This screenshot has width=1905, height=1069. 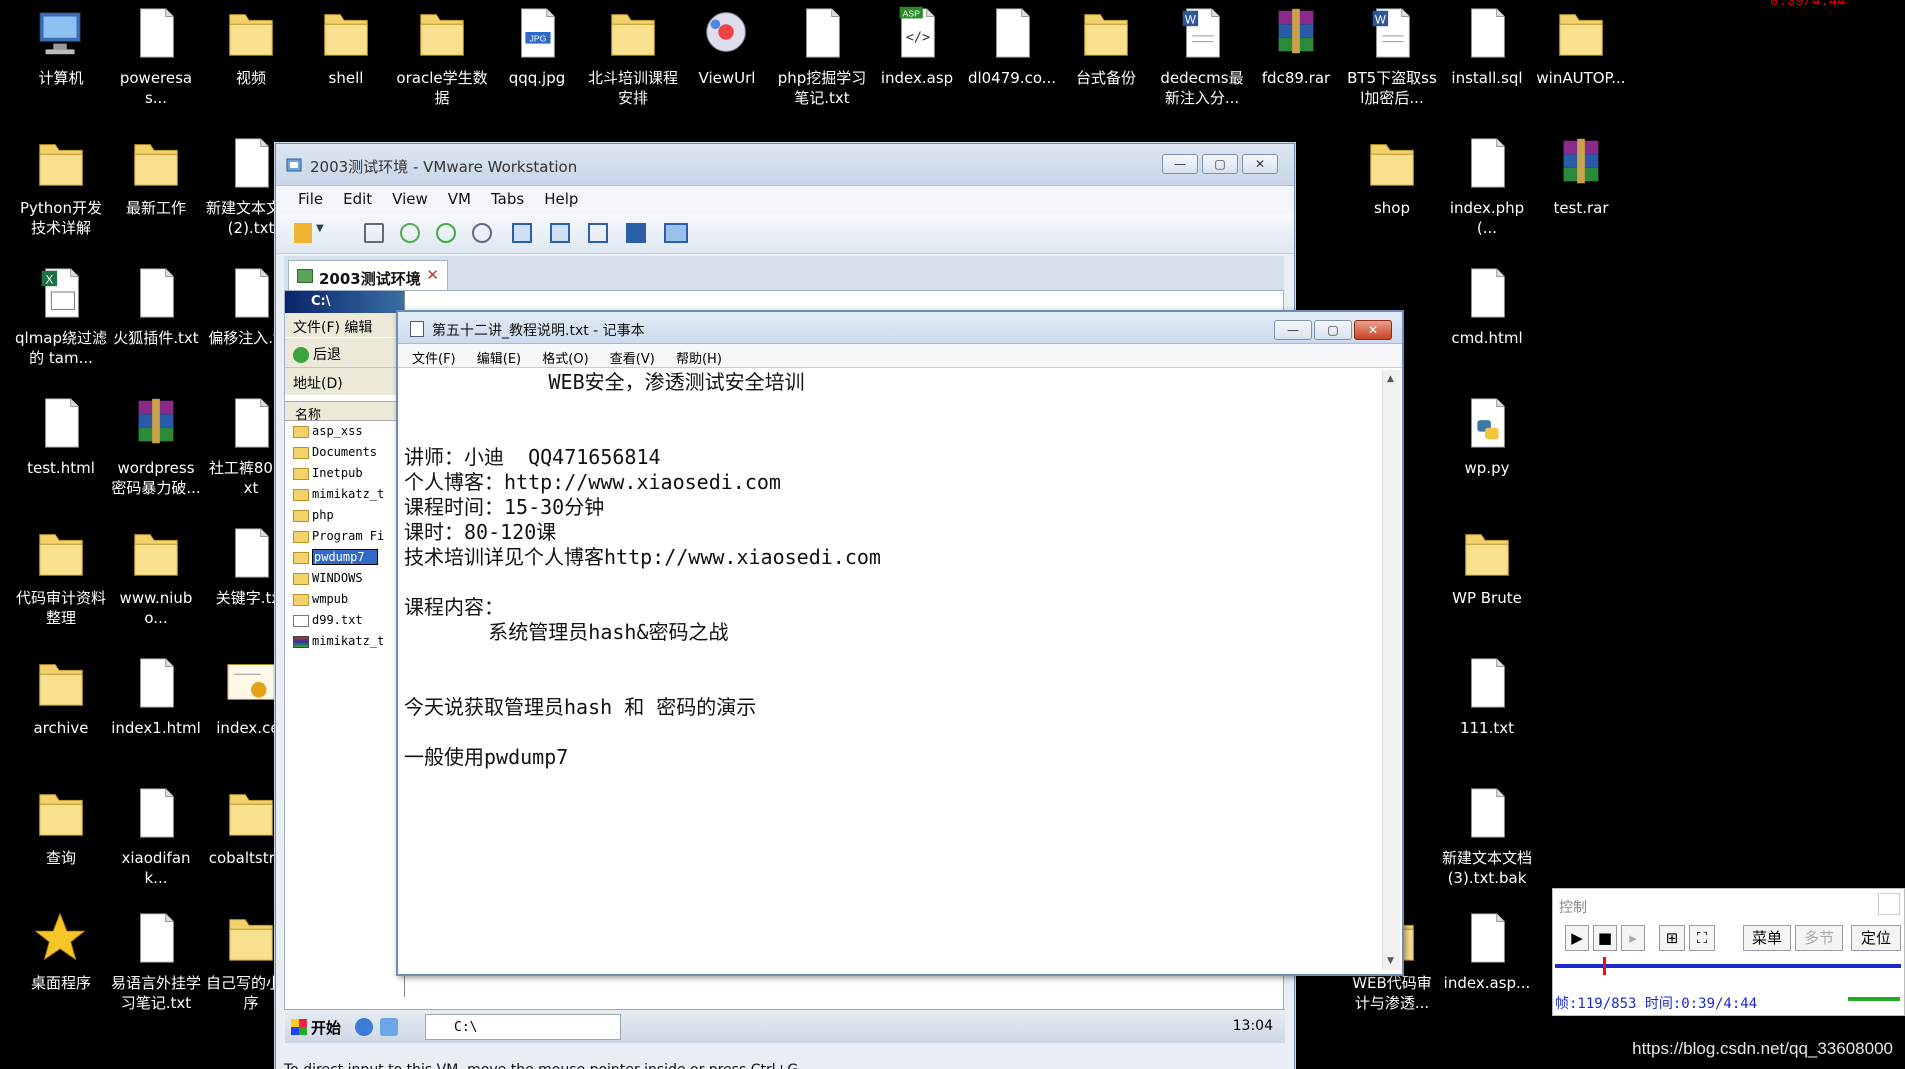 I want to click on menu-help: 帮助(H), so click(x=699, y=359).